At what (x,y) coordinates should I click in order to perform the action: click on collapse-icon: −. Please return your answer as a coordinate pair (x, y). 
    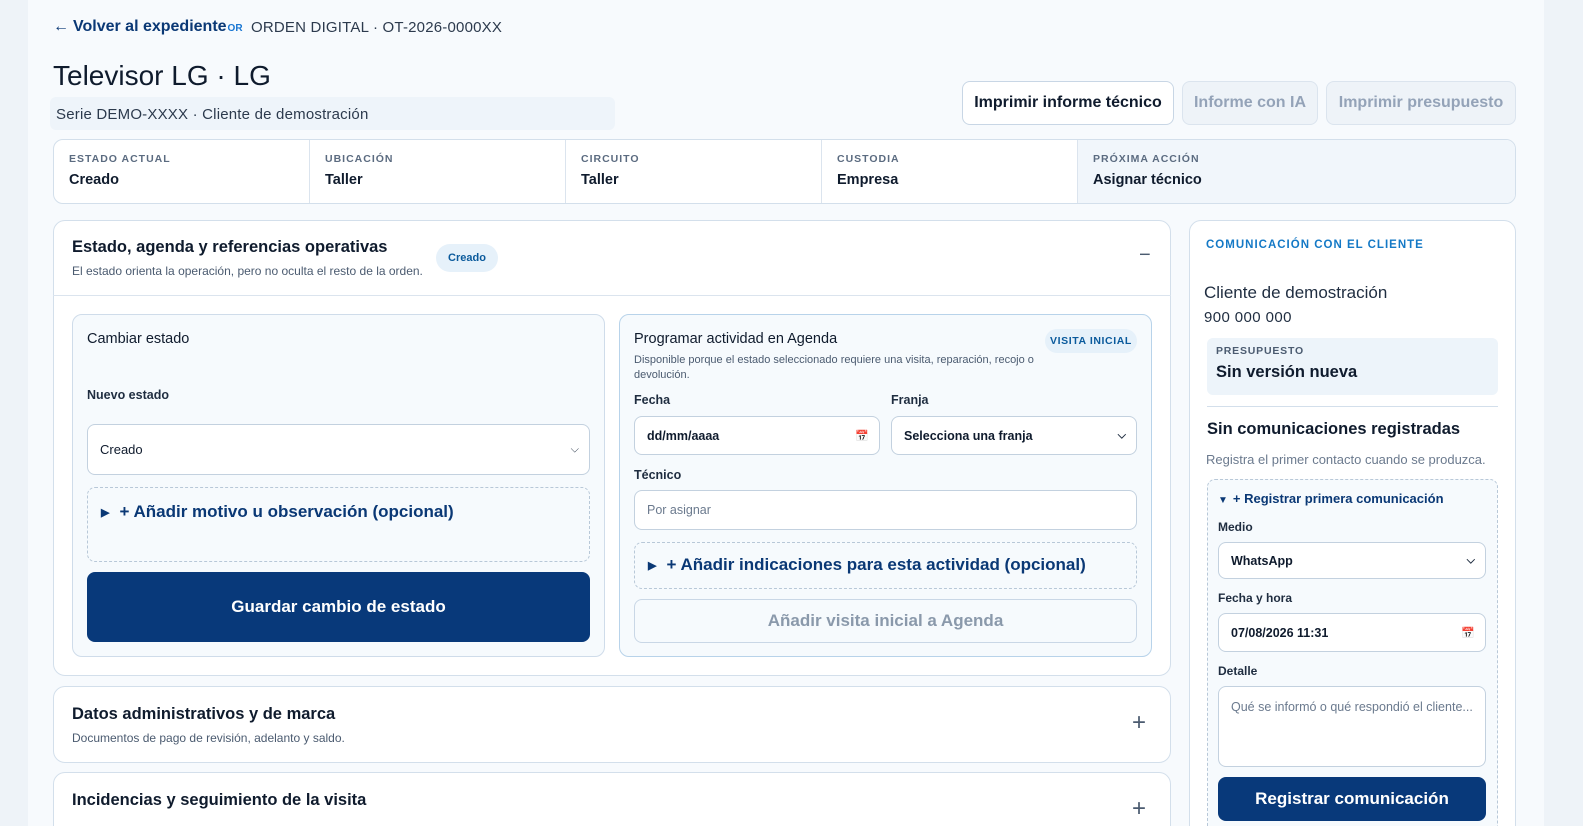
    Looking at the image, I should click on (1145, 255).